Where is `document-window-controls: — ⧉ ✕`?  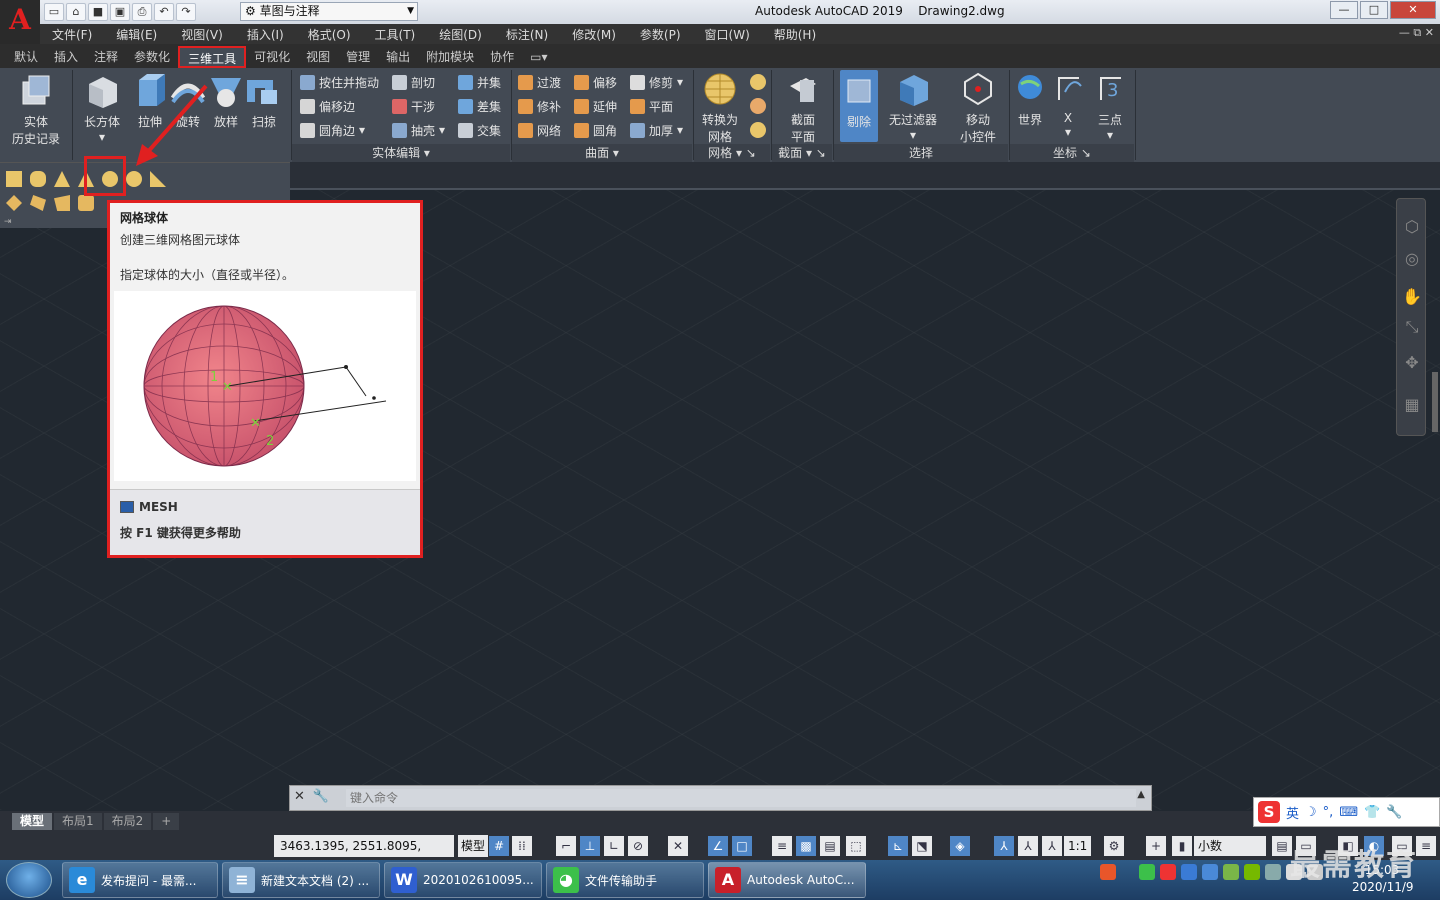 document-window-controls: — ⧉ ✕ is located at coordinates (1416, 33).